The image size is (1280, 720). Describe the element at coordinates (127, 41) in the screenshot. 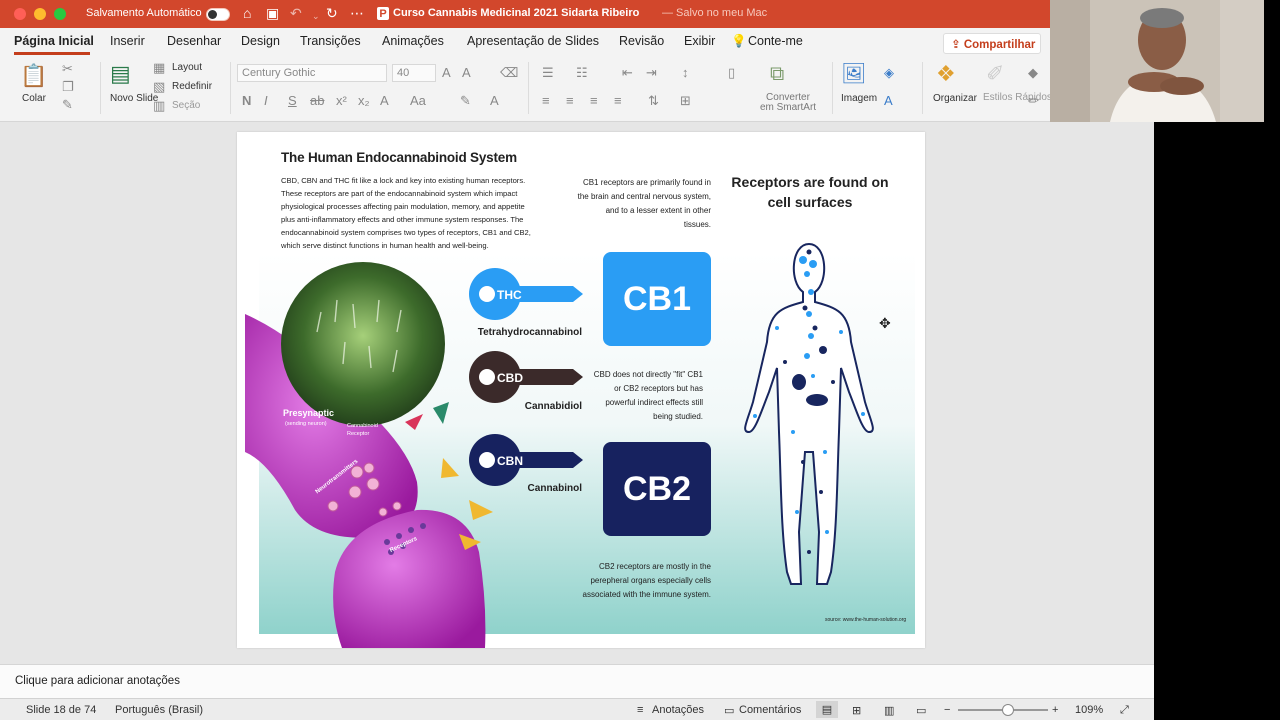

I see `tab-inserir: Inserir` at that location.